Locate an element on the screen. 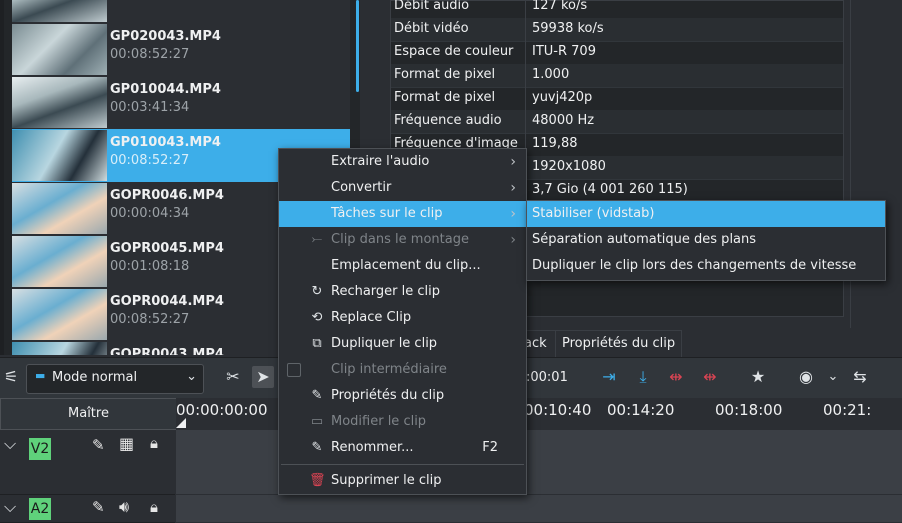 The image size is (902, 523). submenu-item-scene-split: Séparation automatique des plans is located at coordinates (706, 240).